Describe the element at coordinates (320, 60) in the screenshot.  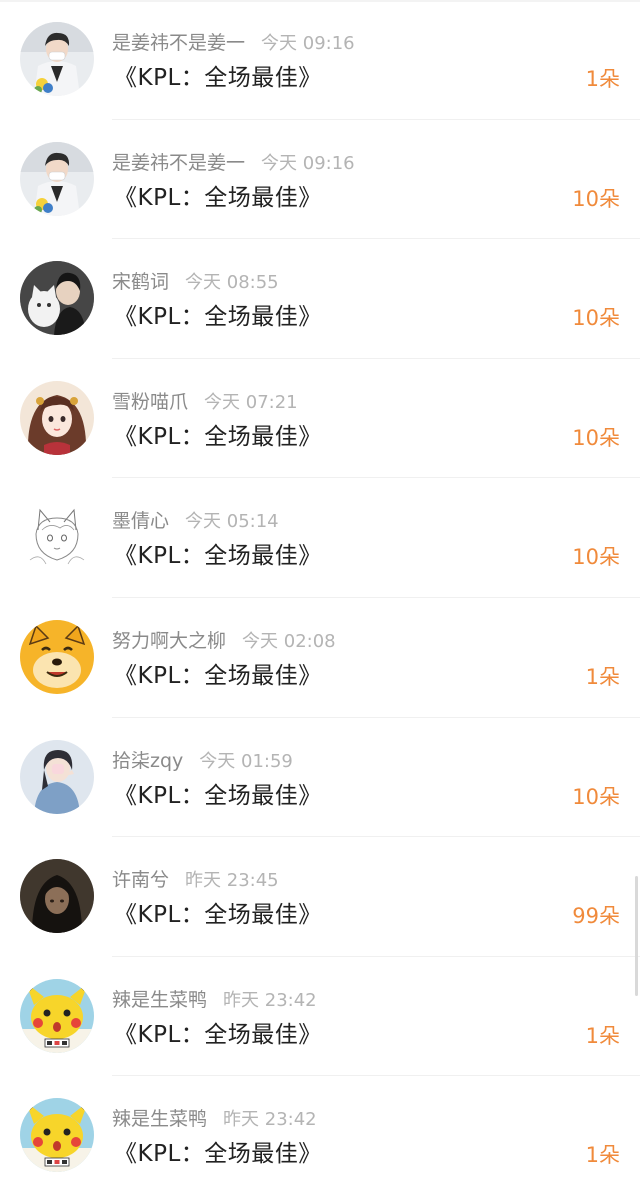
I see `list-item: 是姜祎不是姜一 今天 09:16 《KPL：全场最佳》 1朵` at that location.